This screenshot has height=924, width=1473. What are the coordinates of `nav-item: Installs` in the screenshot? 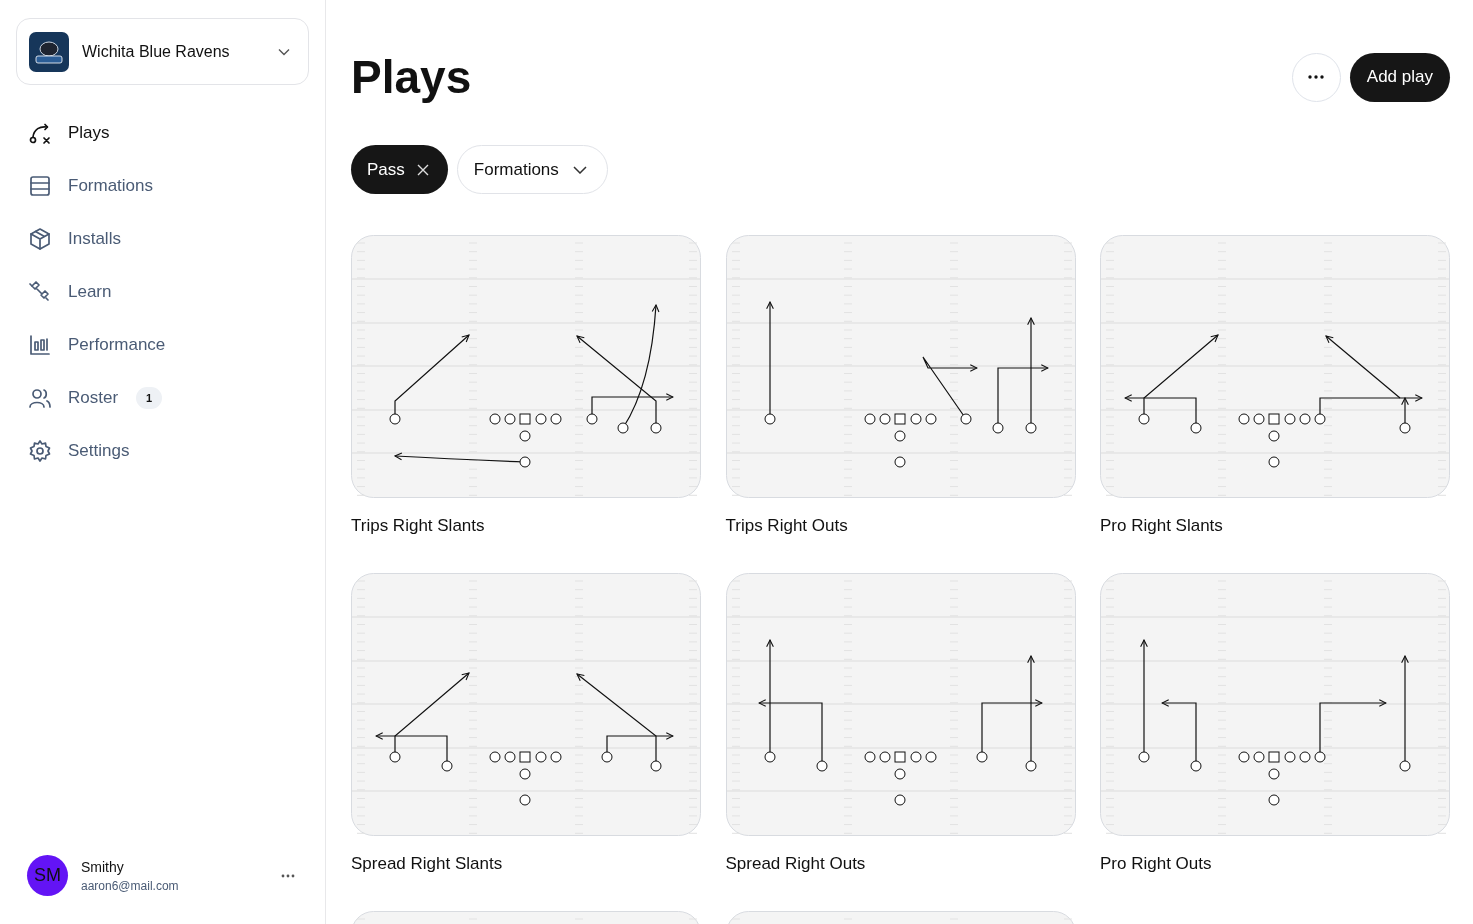 It's located at (168, 239).